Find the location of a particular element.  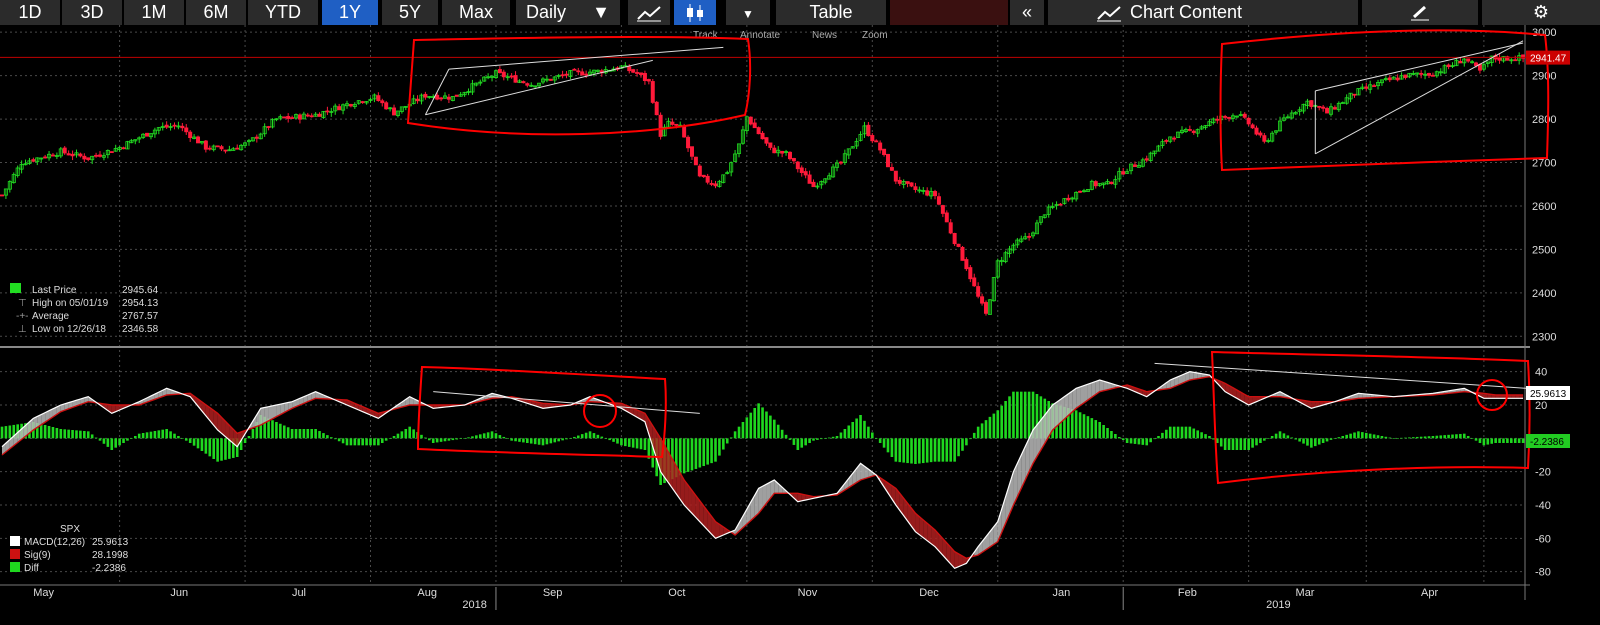

low-marker-icon: ⊥ is located at coordinates (22, 329).